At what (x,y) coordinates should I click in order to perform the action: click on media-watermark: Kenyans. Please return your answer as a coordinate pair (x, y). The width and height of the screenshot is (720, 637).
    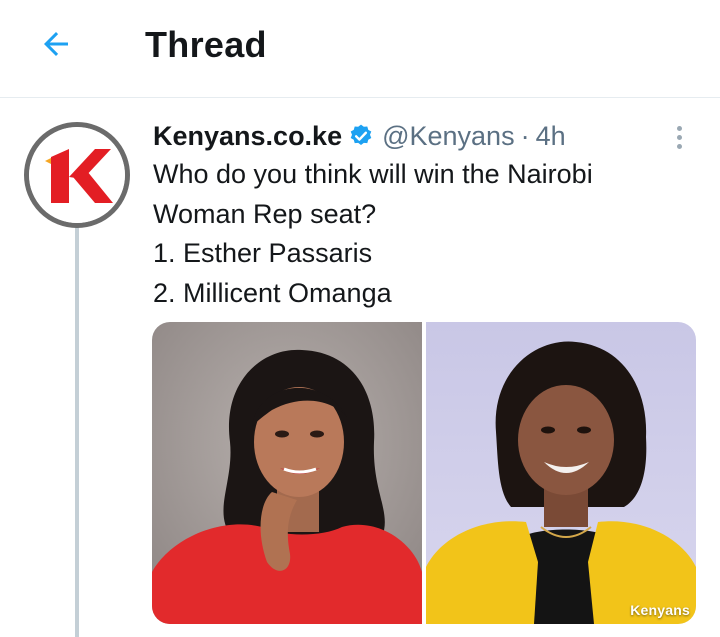
    Looking at the image, I should click on (660, 610).